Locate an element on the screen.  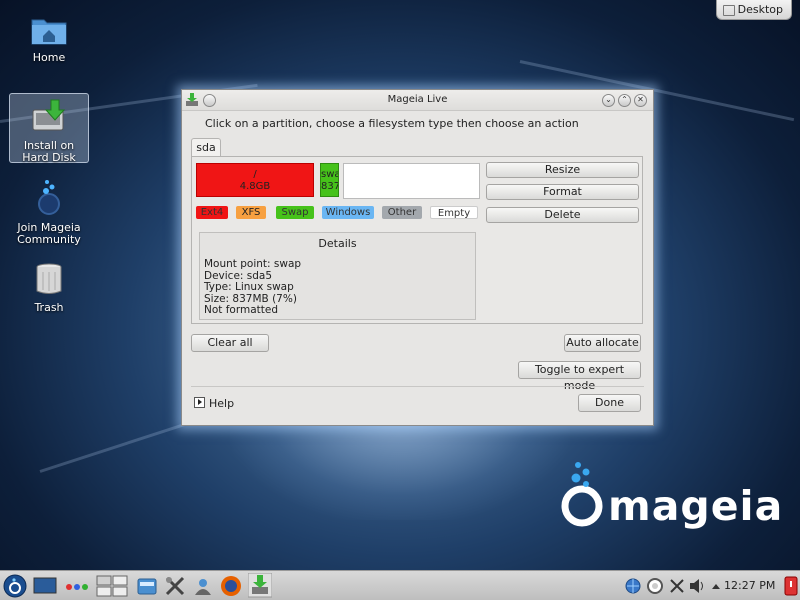
minimize-button: ⌄ is located at coordinates (608, 100).